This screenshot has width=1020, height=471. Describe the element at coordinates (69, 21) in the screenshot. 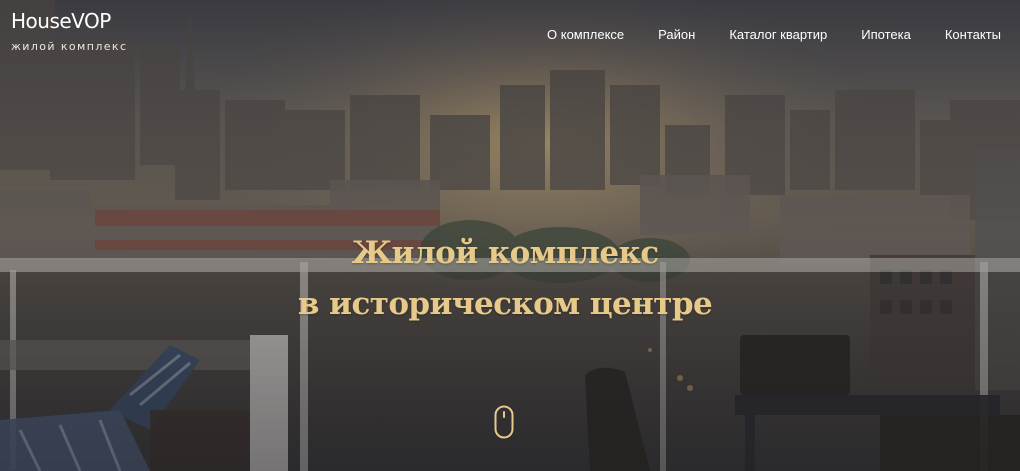

I see `logo-title: HouseVOP` at that location.